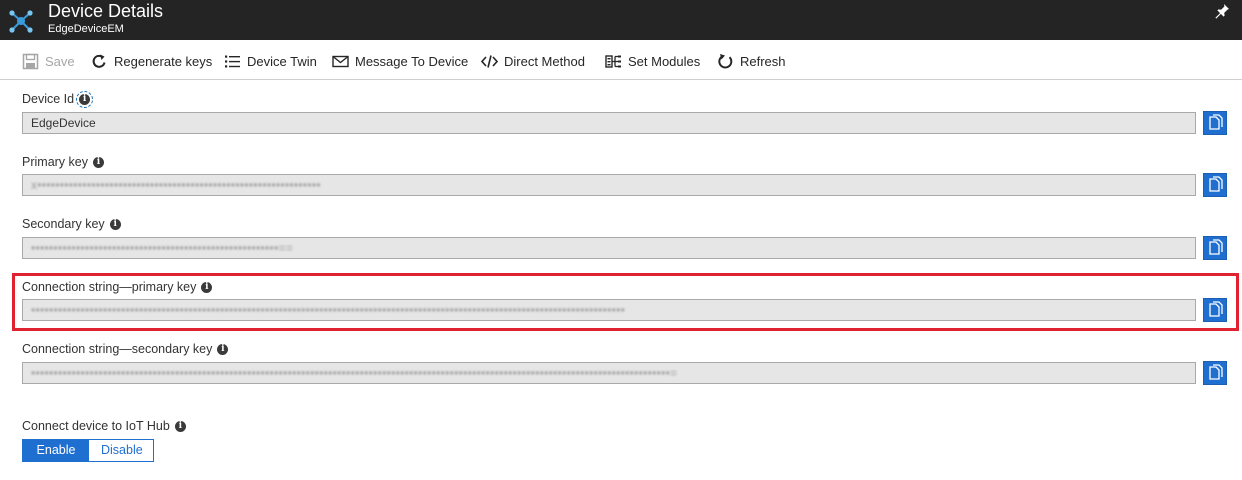  Describe the element at coordinates (106, 11) in the screenshot. I see `page-title: Device Details` at that location.